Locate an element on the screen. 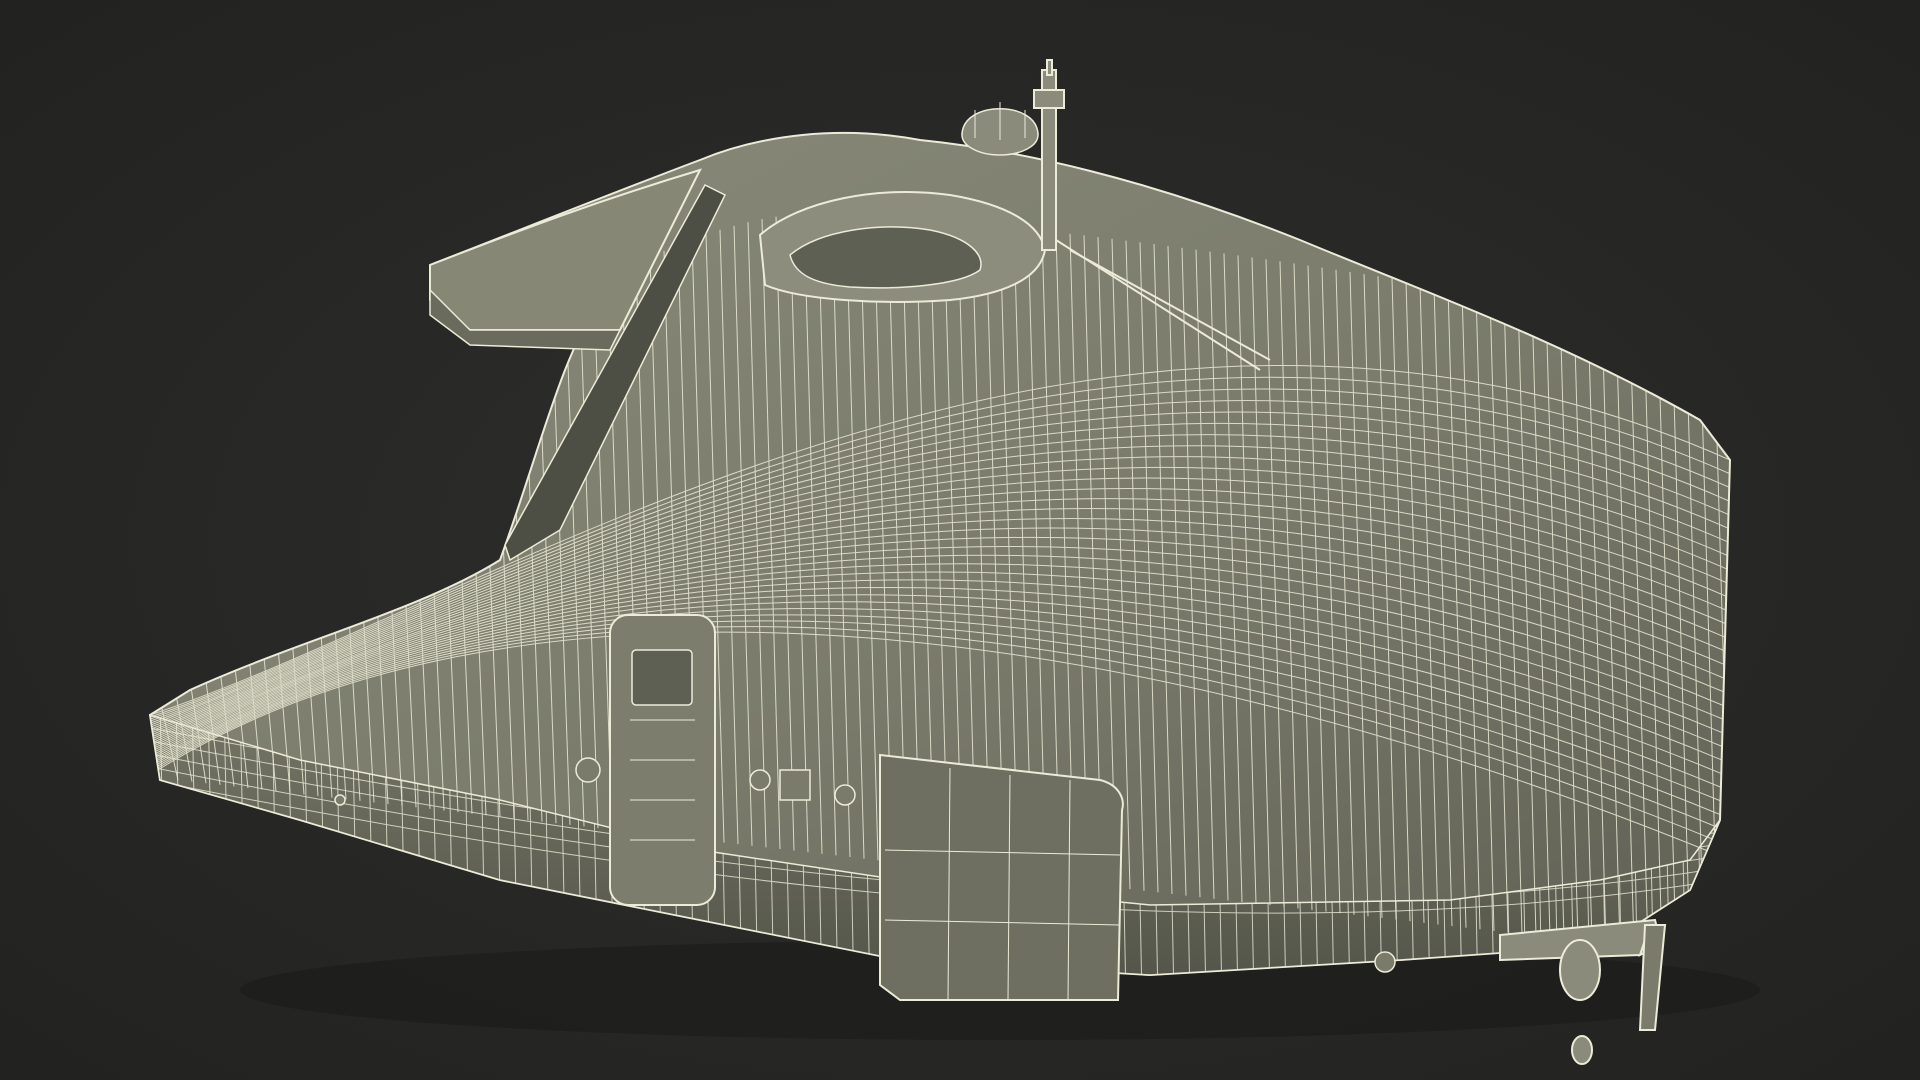 This screenshot has width=1920, height=1080. forward-hatch-door is located at coordinates (662, 760).